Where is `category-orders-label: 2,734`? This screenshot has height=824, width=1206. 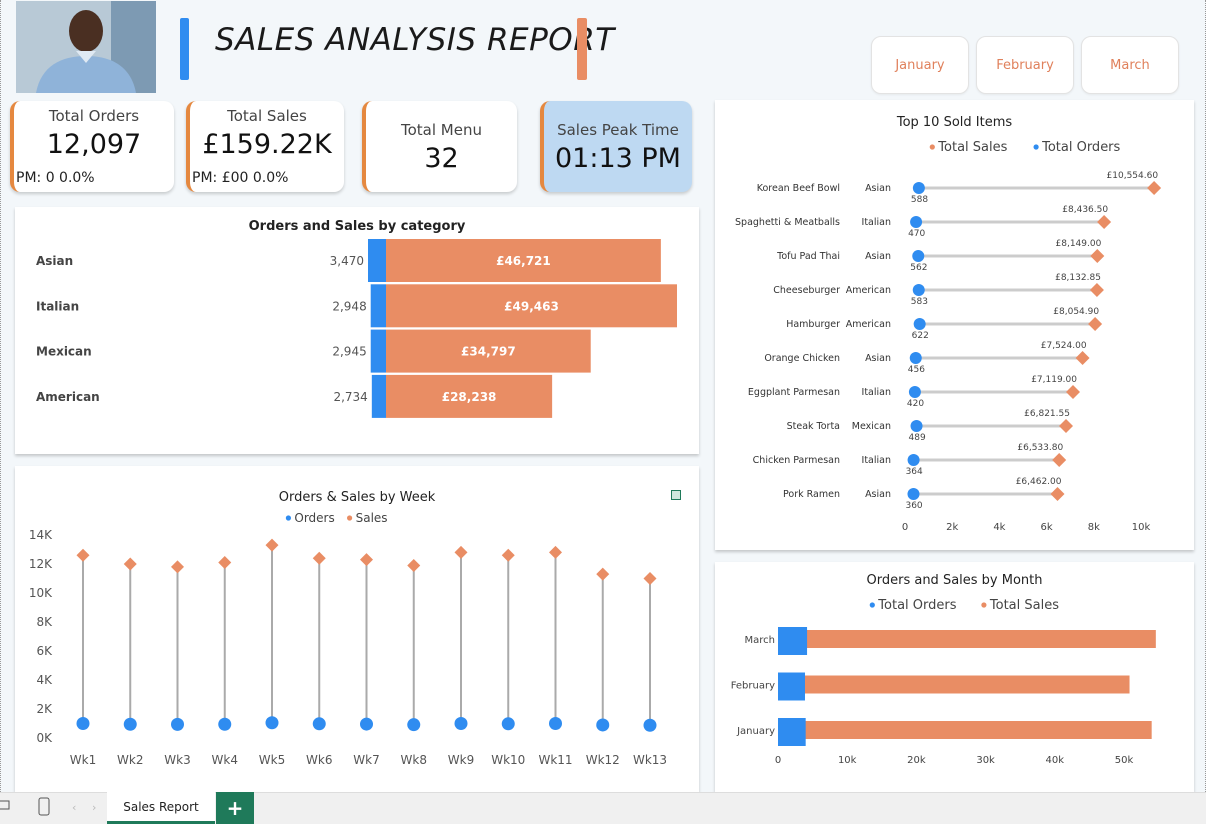
category-orders-label: 2,734 is located at coordinates (350, 397).